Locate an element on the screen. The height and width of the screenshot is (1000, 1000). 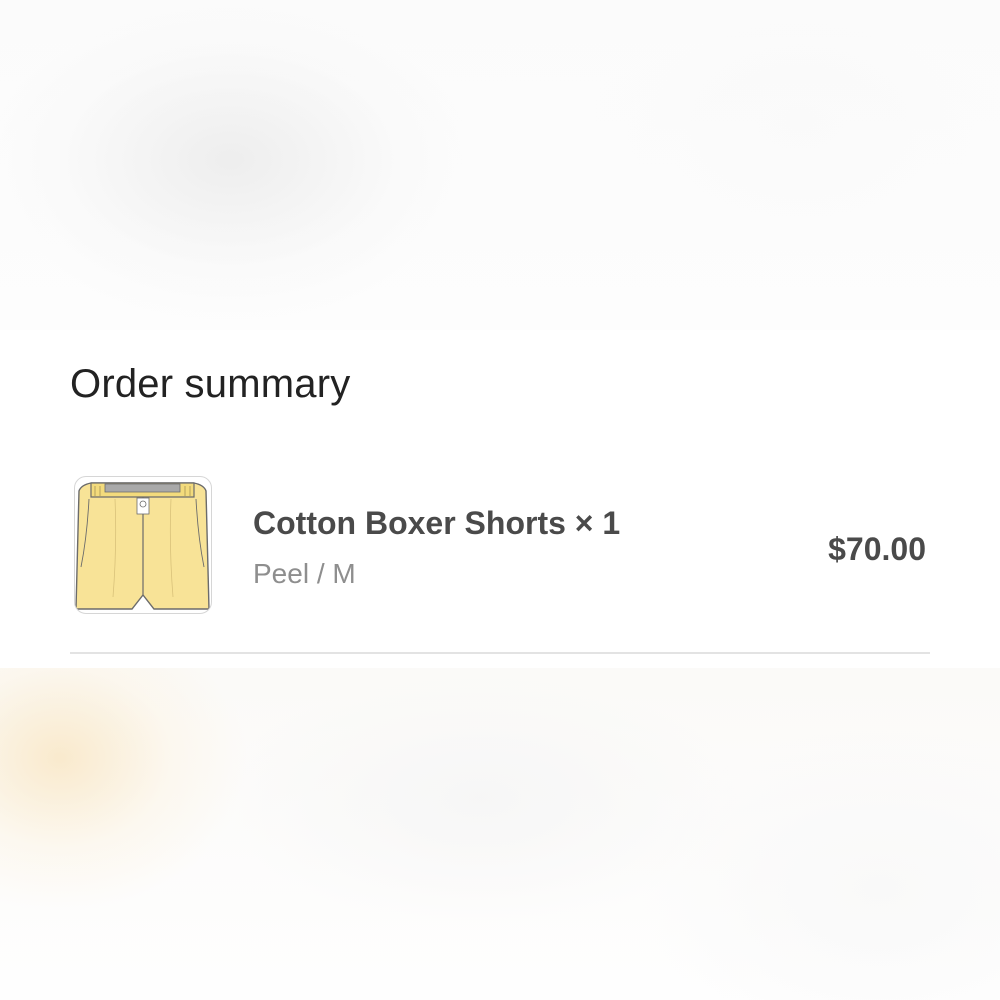
boxer-shorts-image is located at coordinates (142, 546).